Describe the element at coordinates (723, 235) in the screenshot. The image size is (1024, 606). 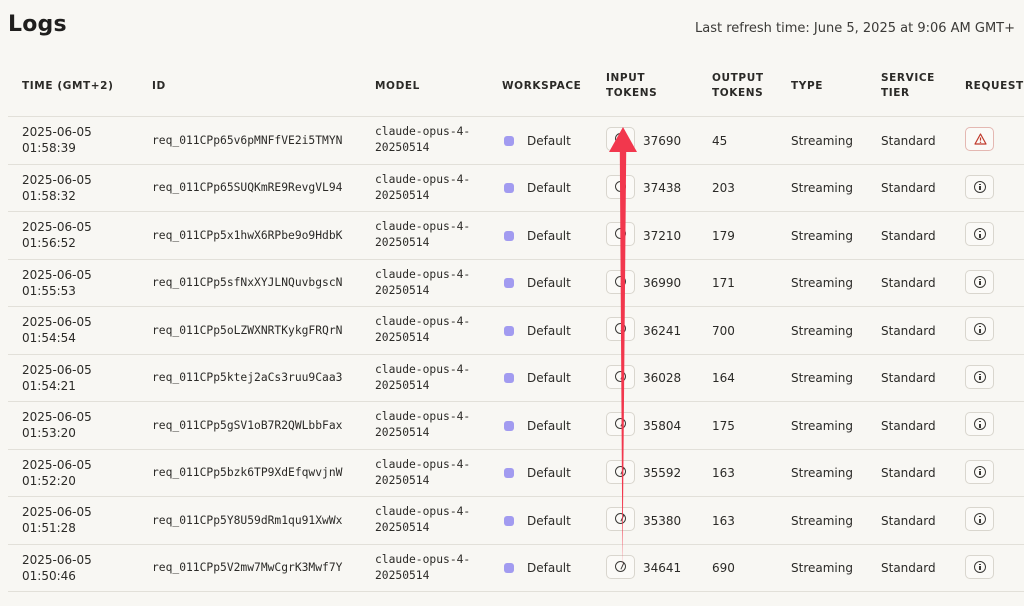
I see `cell-output-tokens: 179` at that location.